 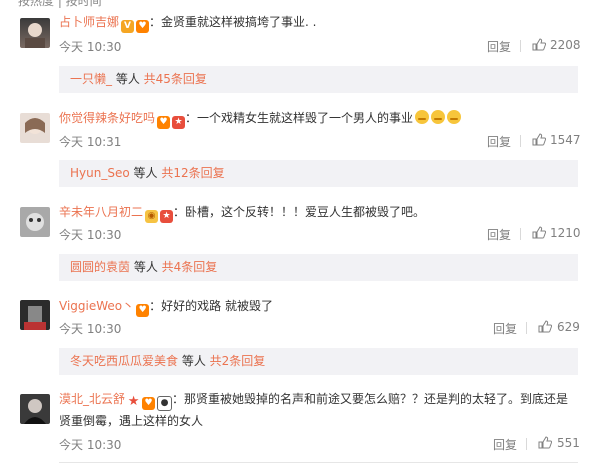 I want to click on sort-tabs-partial: 按热度 | 按时间, so click(x=60, y=4).